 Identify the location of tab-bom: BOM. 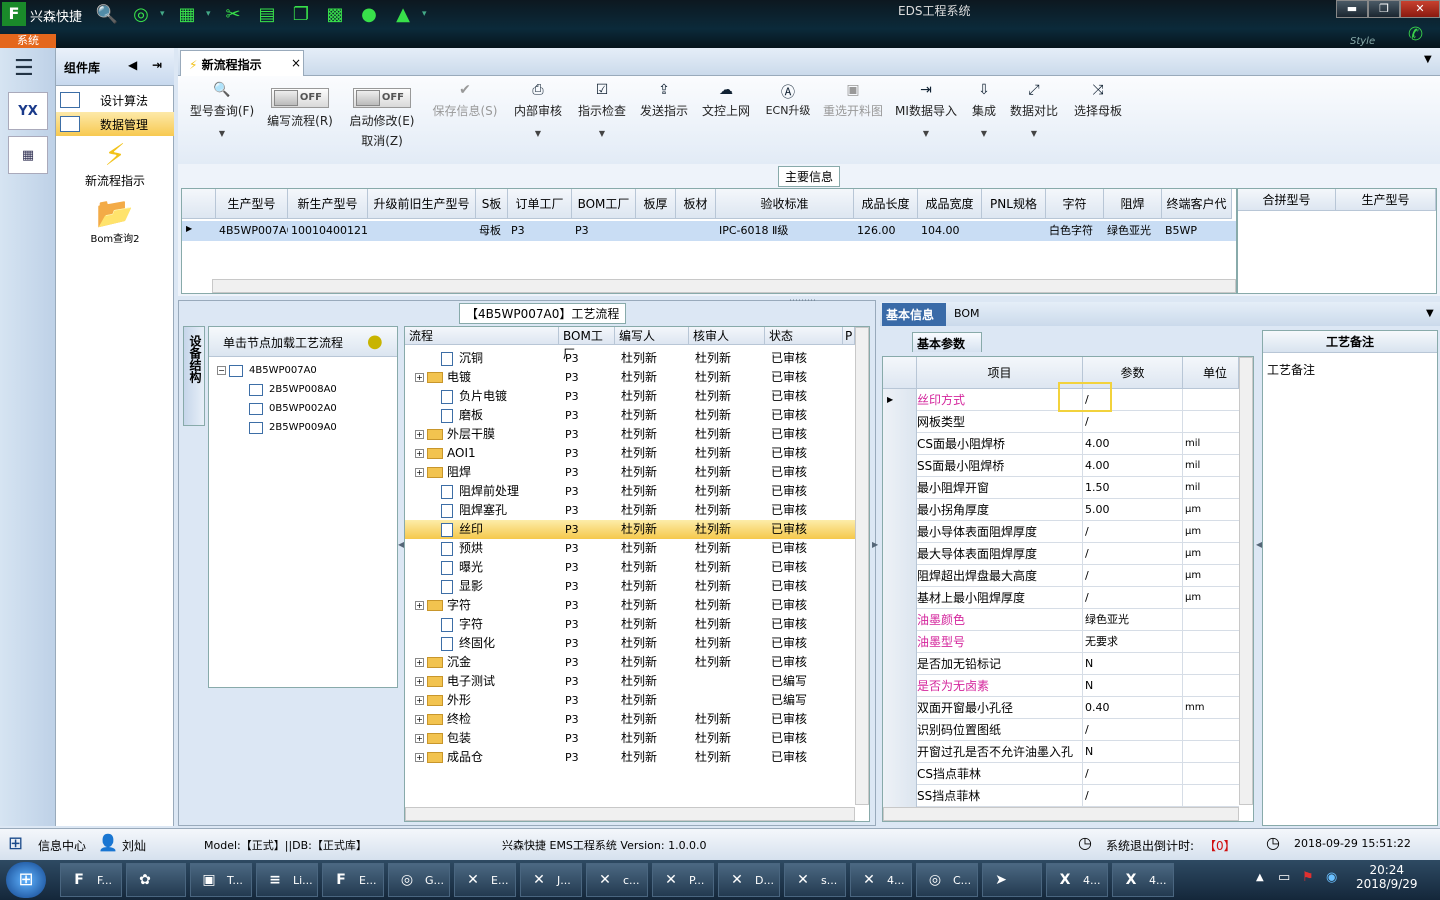
(967, 313).